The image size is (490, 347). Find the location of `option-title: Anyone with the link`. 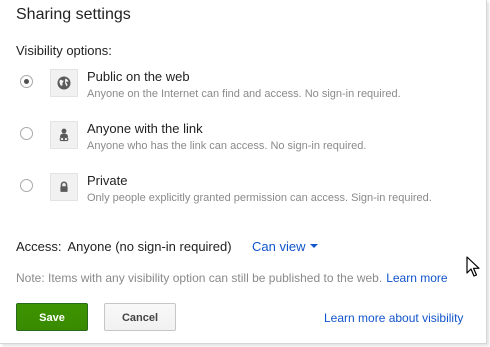

option-title: Anyone with the link is located at coordinates (145, 128).